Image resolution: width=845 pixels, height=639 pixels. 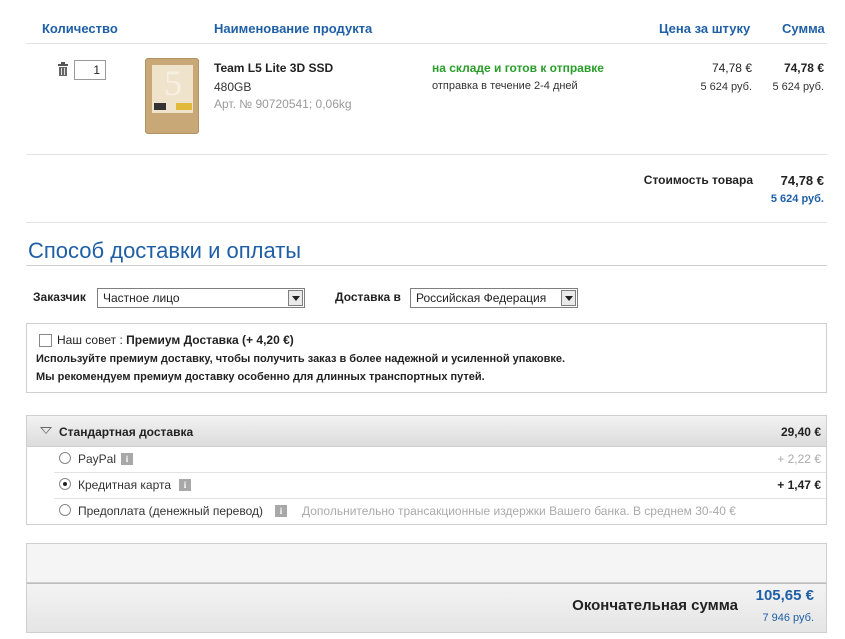 I want to click on section-title: Способ доставки и оплаты, so click(x=165, y=250).